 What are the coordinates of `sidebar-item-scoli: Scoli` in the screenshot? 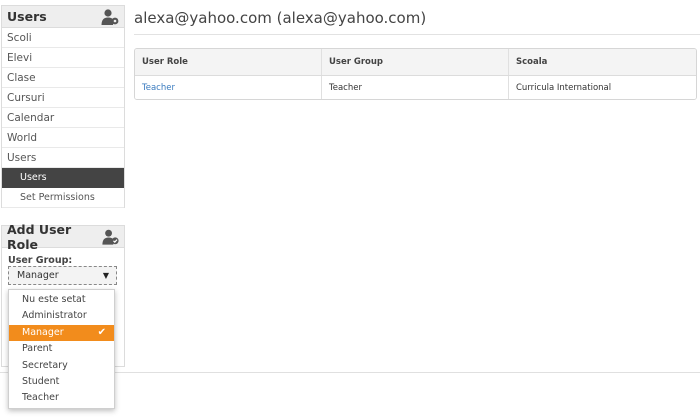 It's located at (63, 38).